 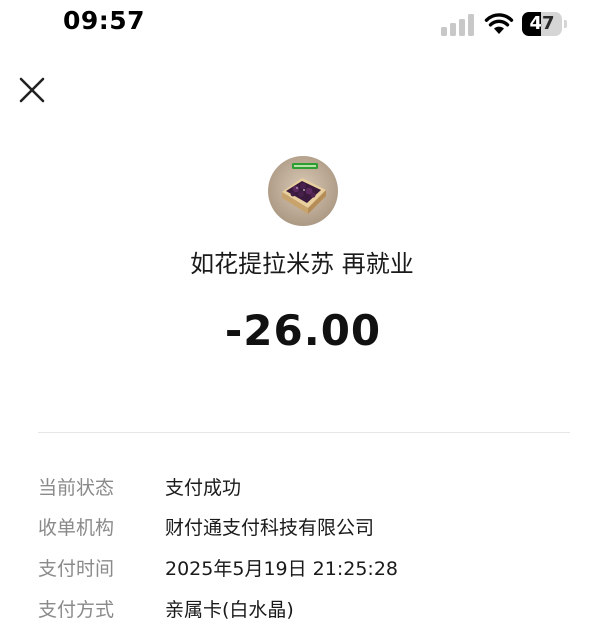 What do you see at coordinates (308, 488) in the screenshot?
I see `detail-row-status: 当前状态 支付成功` at bounding box center [308, 488].